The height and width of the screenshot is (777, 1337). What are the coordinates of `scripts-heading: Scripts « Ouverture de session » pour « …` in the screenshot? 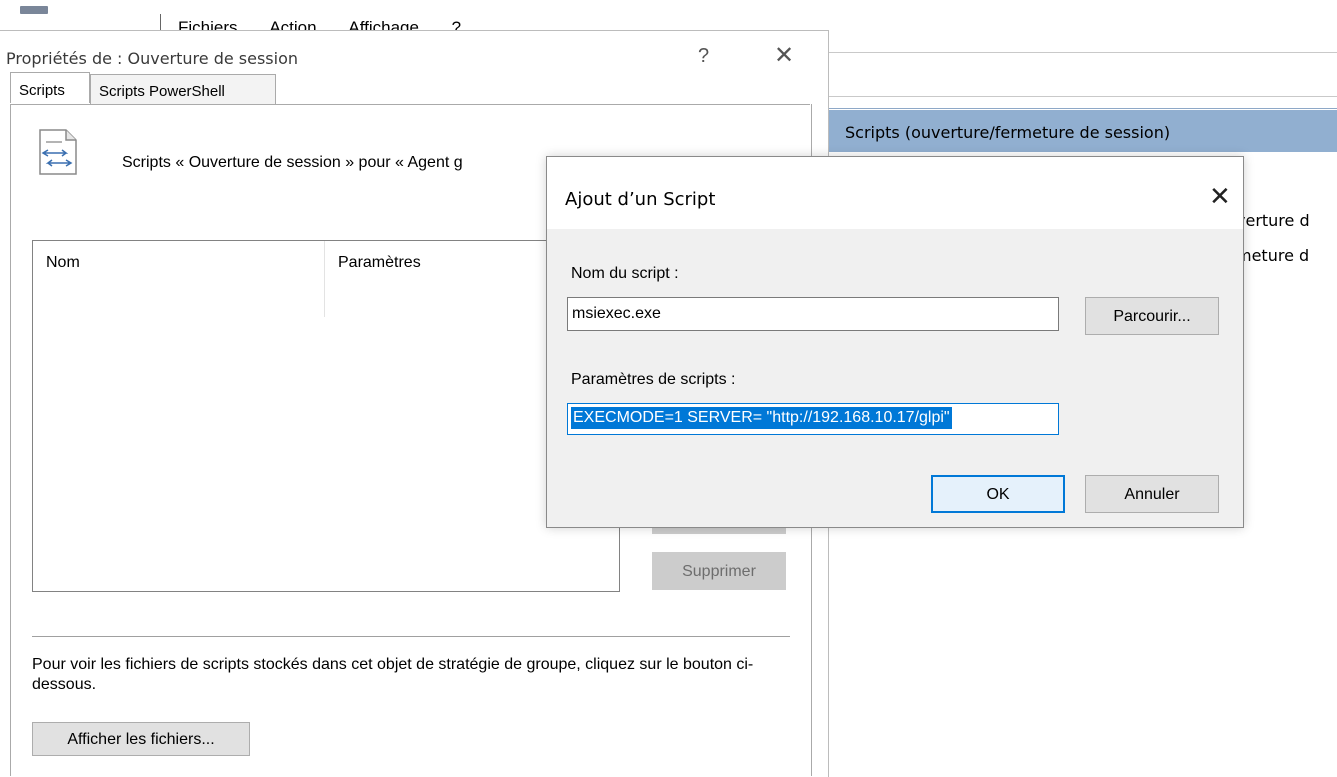 It's located at (292, 162).